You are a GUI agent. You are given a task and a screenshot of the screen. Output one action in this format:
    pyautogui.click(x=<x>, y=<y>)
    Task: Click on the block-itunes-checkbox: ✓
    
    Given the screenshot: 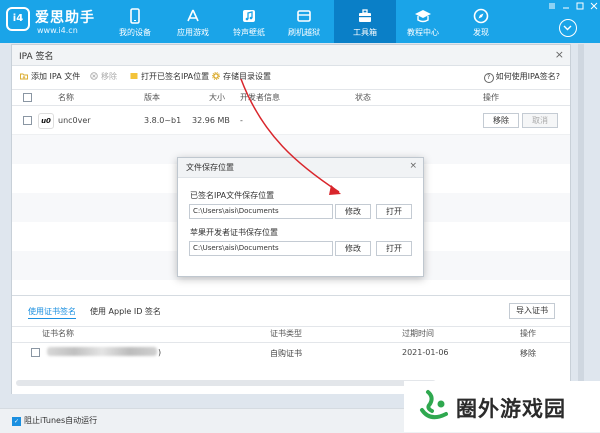 What is the action you would take?
    pyautogui.click(x=16, y=421)
    